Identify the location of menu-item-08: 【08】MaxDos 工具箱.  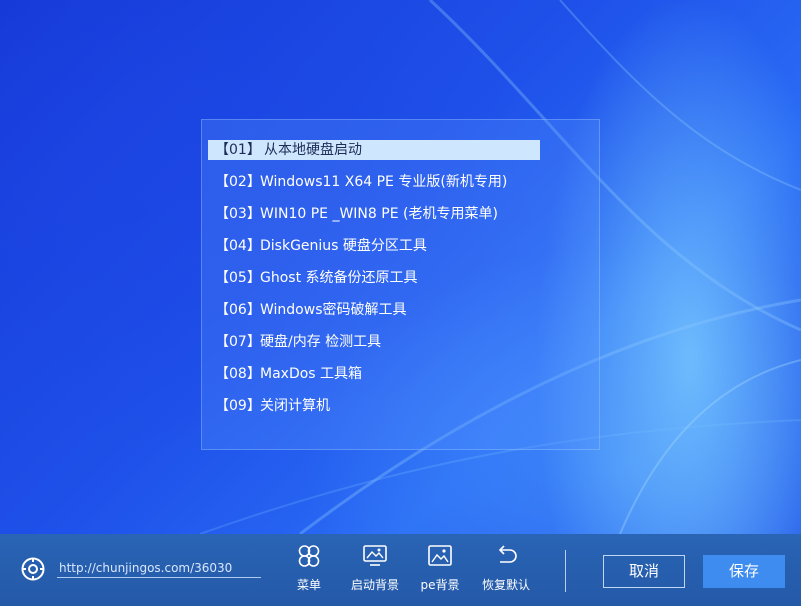
(374, 374).